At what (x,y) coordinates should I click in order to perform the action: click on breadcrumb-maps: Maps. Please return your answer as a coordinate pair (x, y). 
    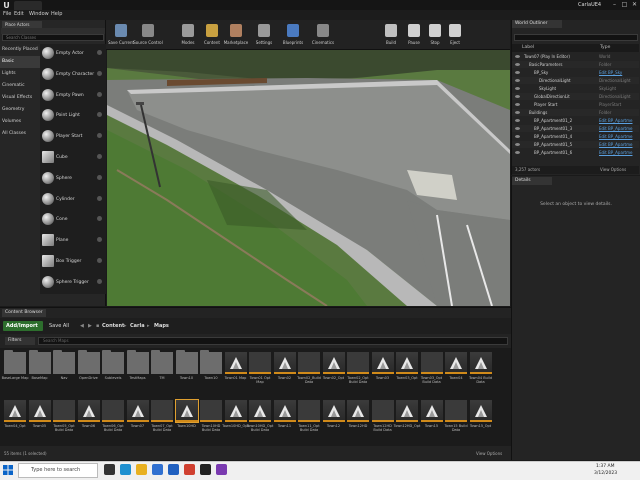
    Looking at the image, I should click on (161, 326).